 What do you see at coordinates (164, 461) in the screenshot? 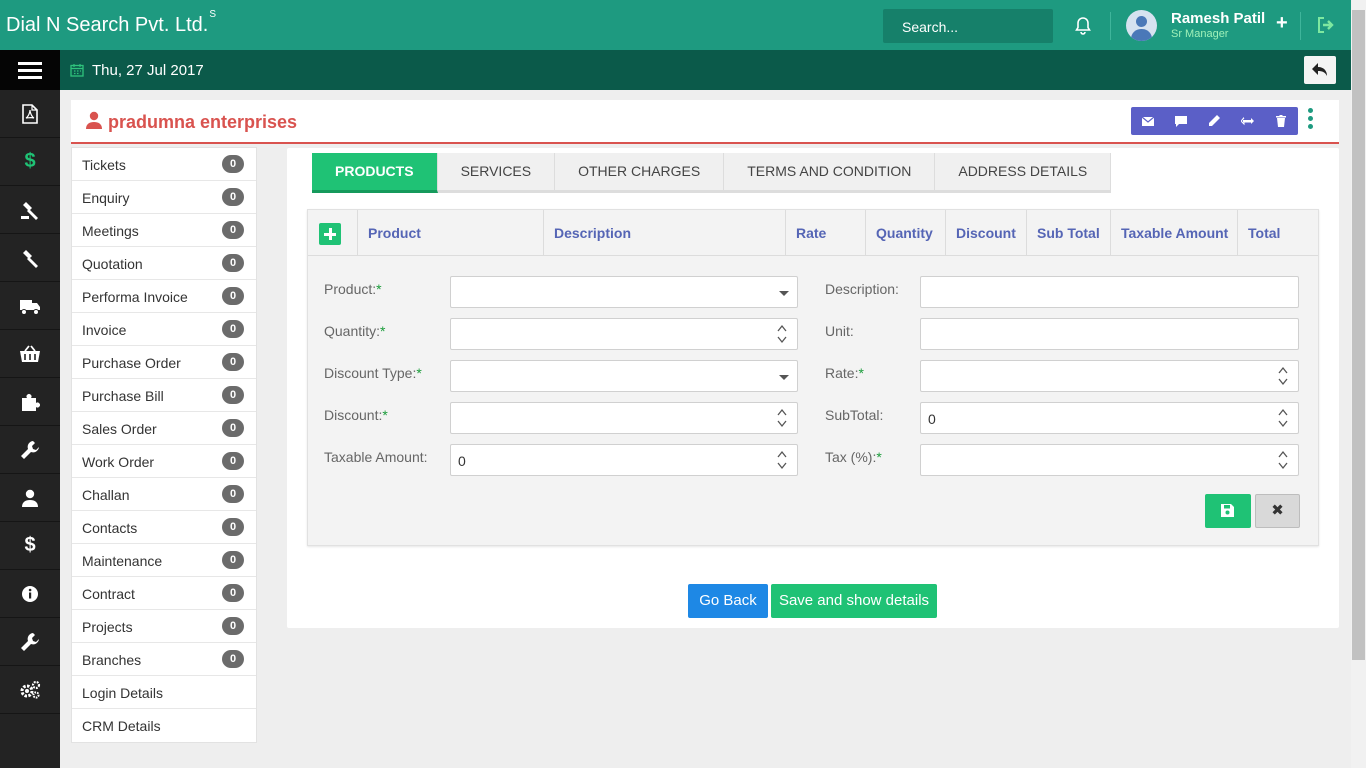
I see `side-menu-item: Work Order 0` at bounding box center [164, 461].